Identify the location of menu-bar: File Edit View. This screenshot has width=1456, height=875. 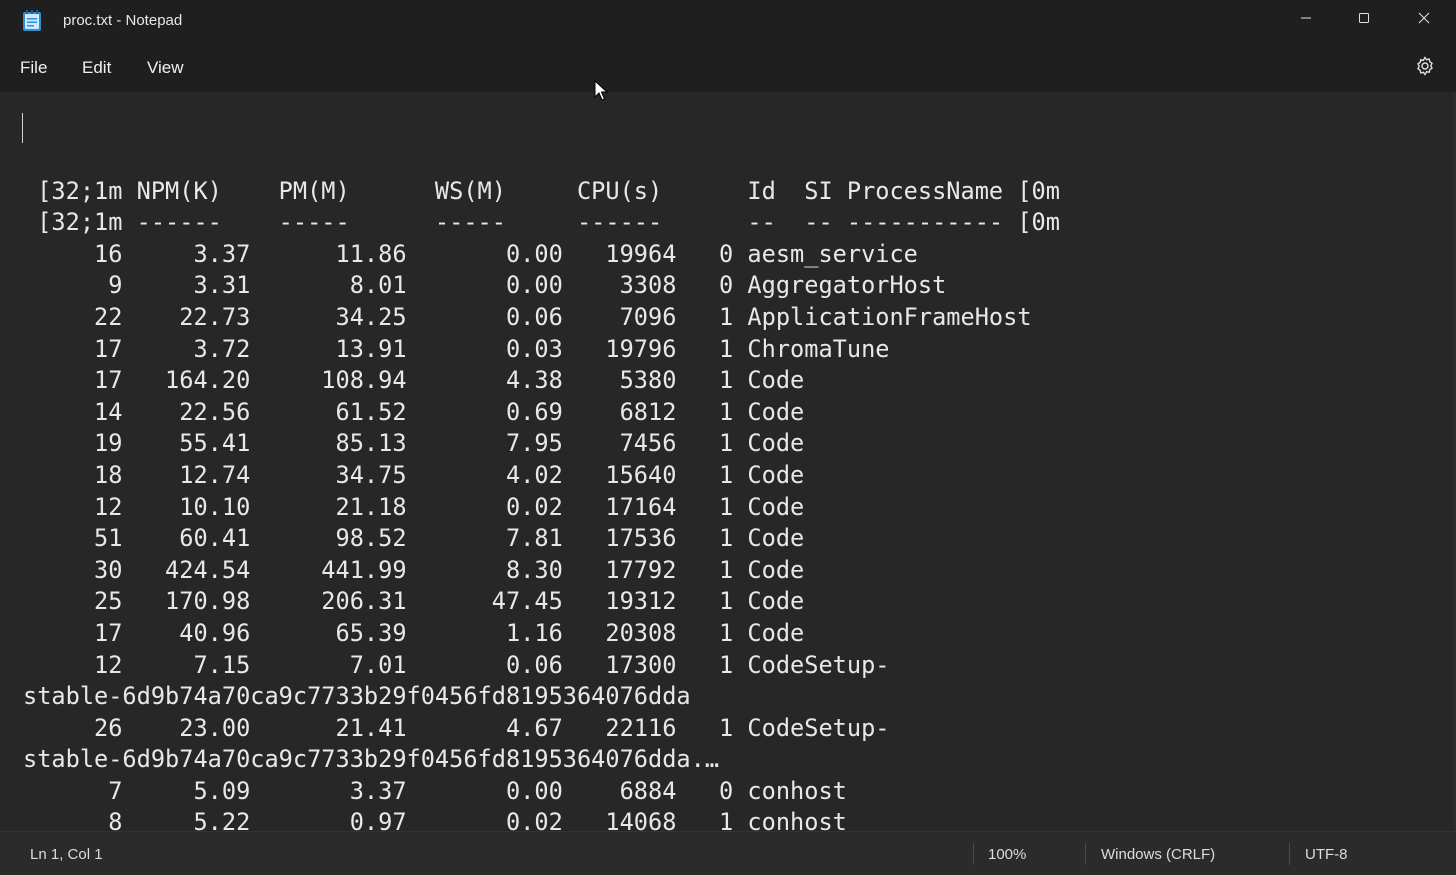
(728, 68).